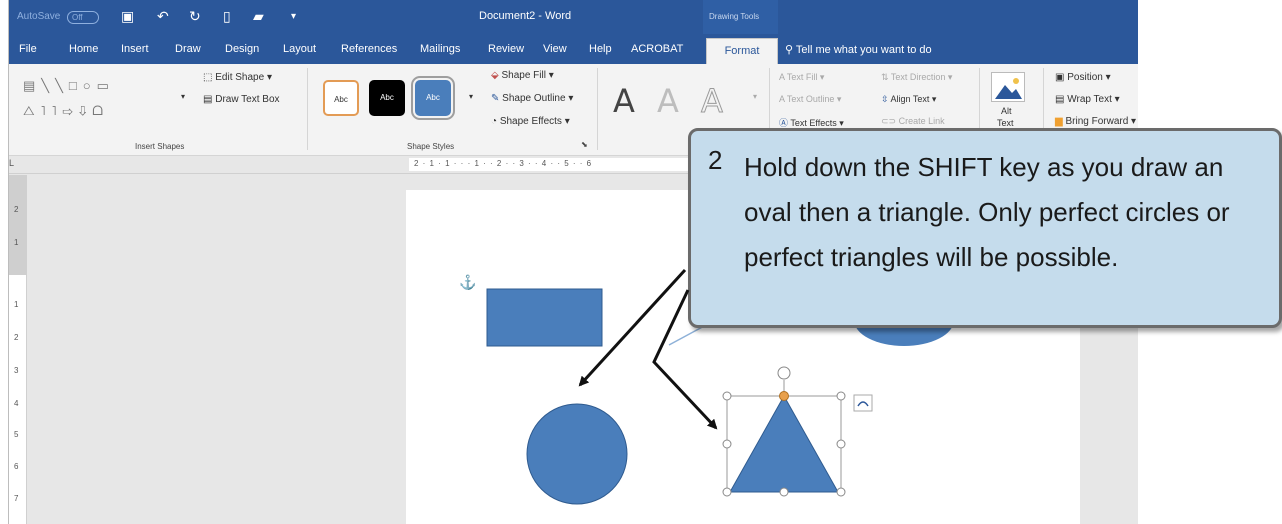 The image size is (1282, 524). Describe the element at coordinates (685, 359) in the screenshot. I see `arrow-to-triangle` at that location.